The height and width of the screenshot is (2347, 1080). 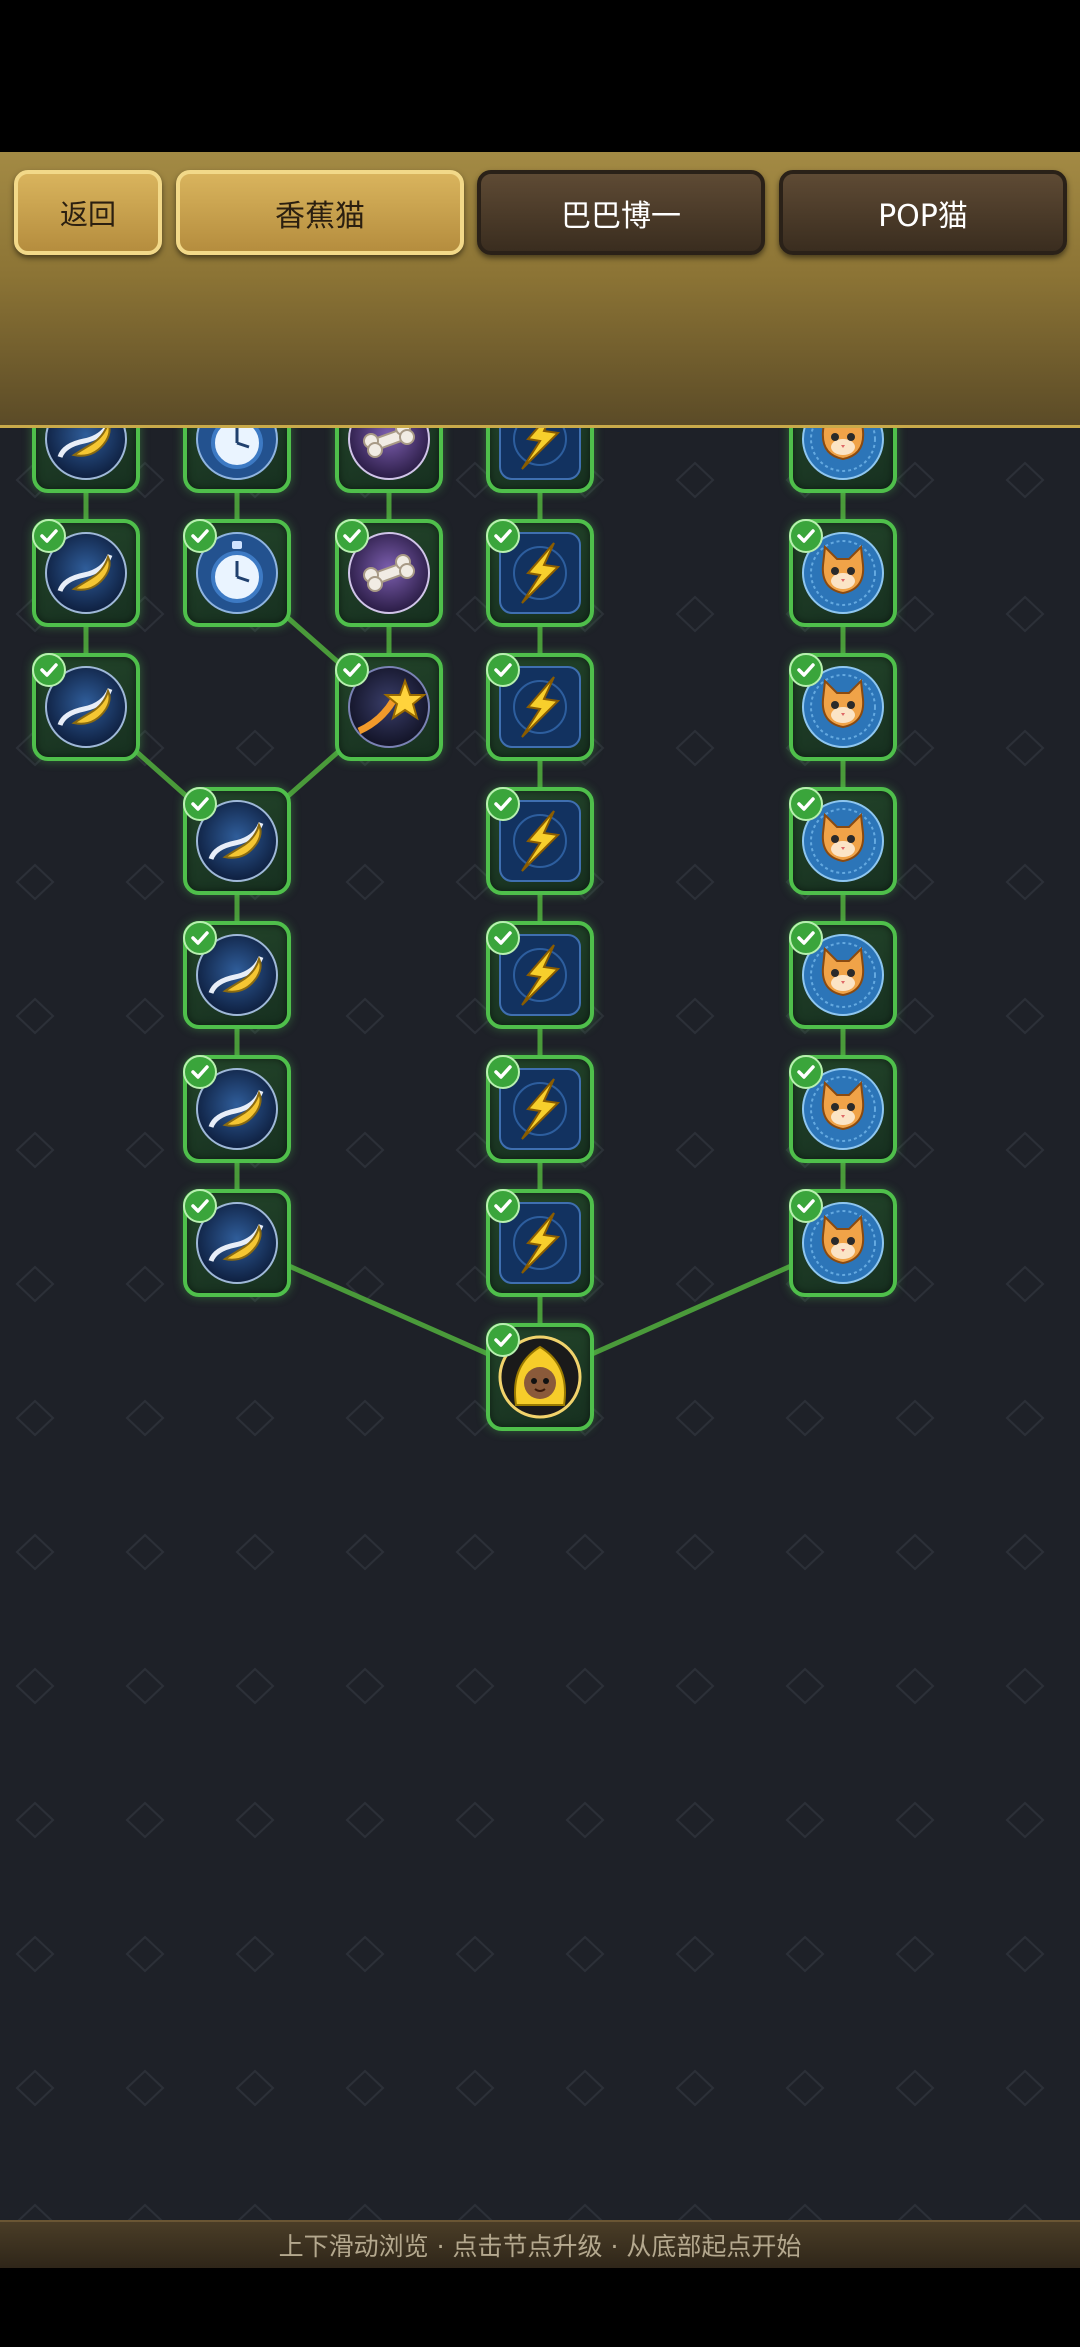 What do you see at coordinates (540, 1377) in the screenshot?
I see `skill-node-root` at bounding box center [540, 1377].